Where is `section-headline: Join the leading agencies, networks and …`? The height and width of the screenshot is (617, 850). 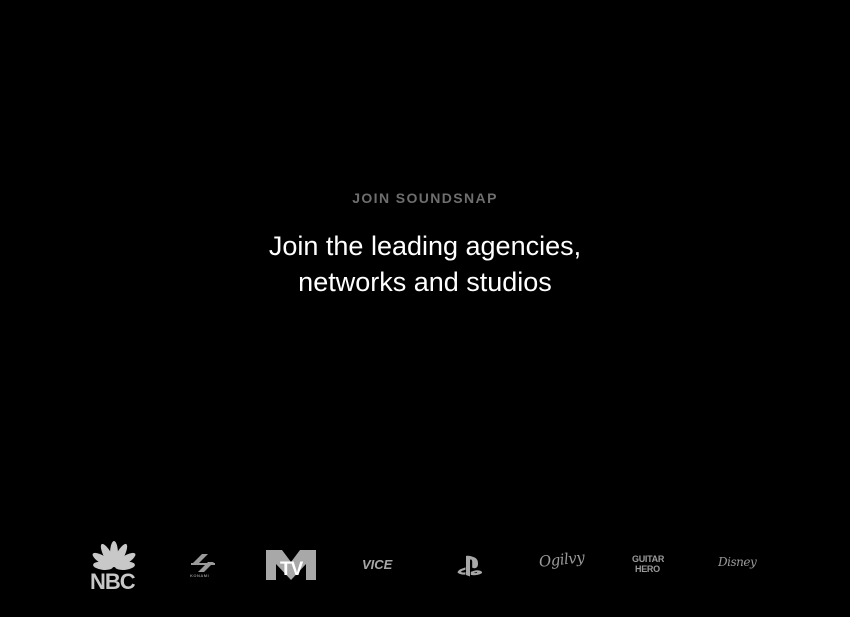 section-headline: Join the leading agencies, networks and … is located at coordinates (425, 264).